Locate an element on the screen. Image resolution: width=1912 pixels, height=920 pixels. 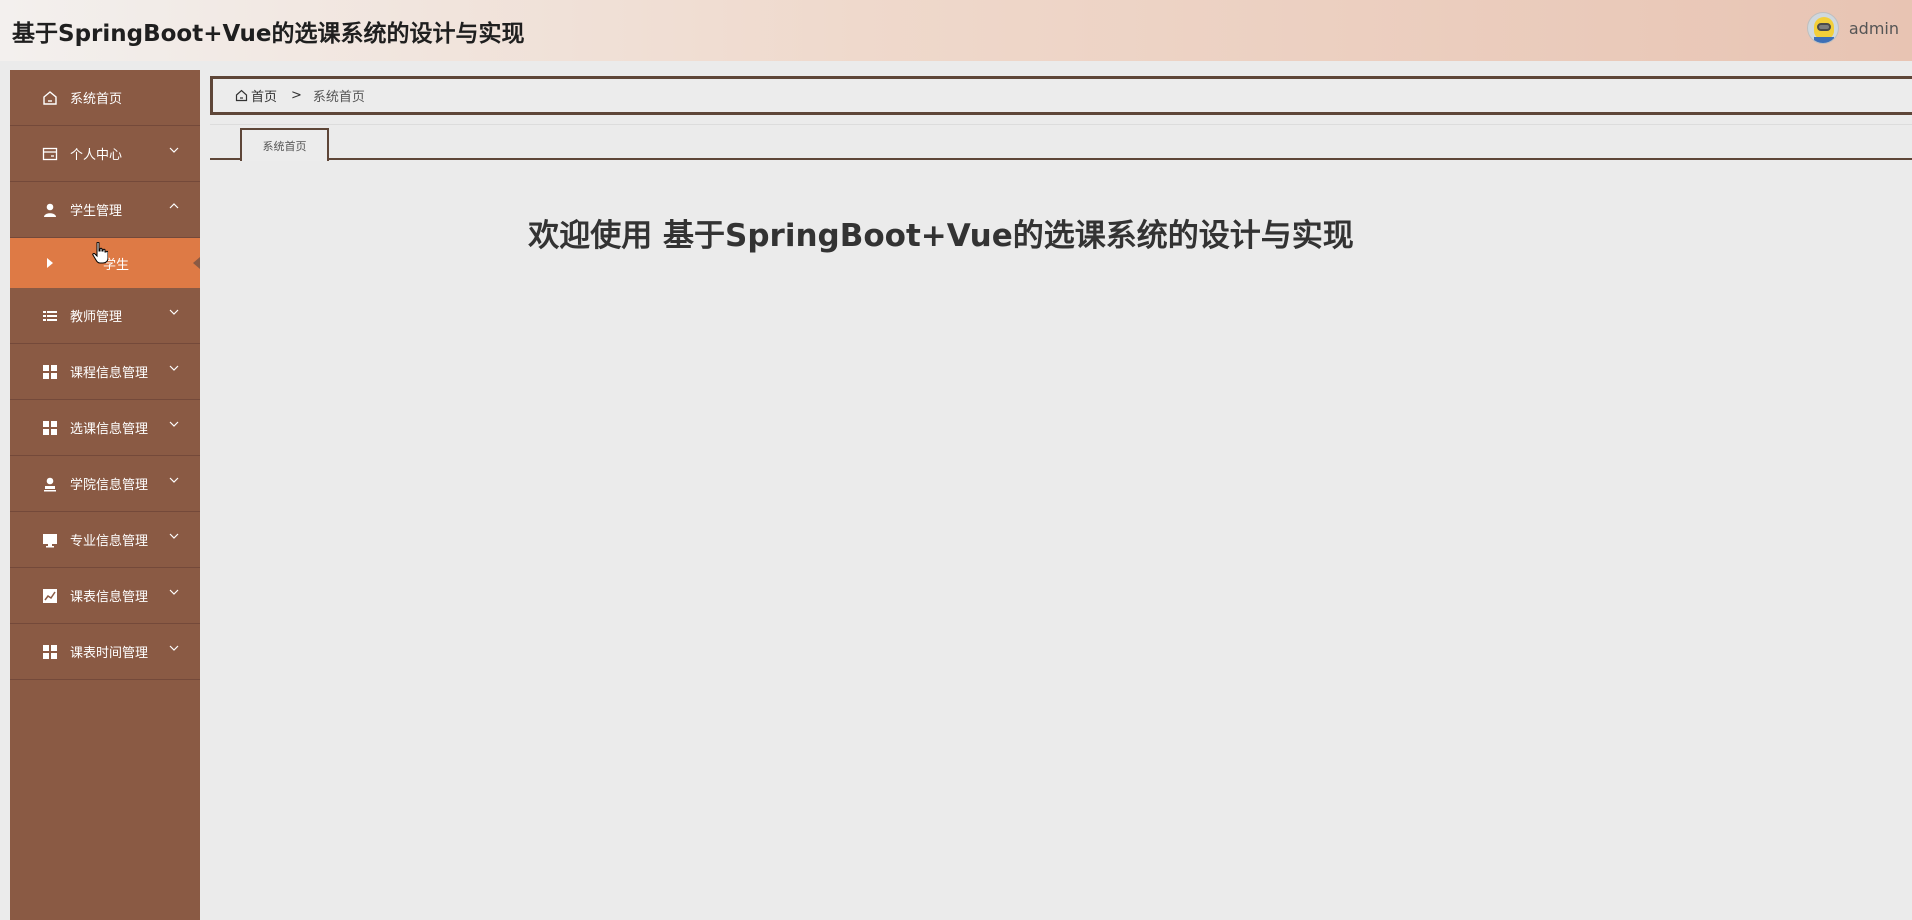
breadcrumb-home: 首页 is located at coordinates (256, 95).